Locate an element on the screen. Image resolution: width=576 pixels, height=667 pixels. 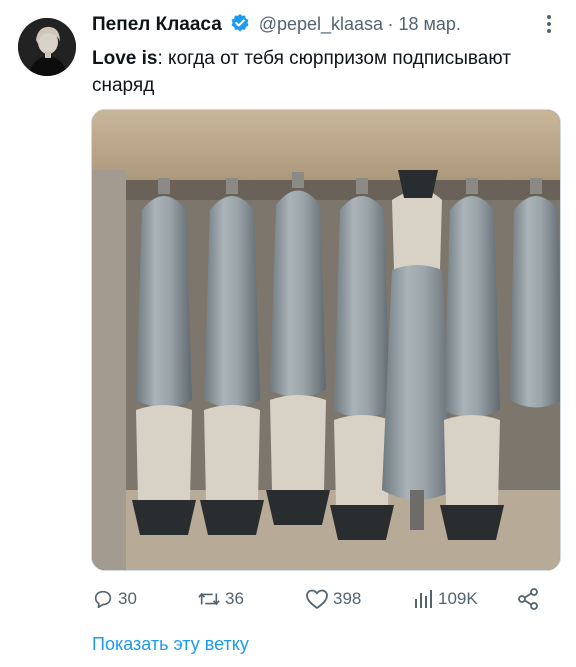
like-count: 398 is located at coordinates (347, 598).